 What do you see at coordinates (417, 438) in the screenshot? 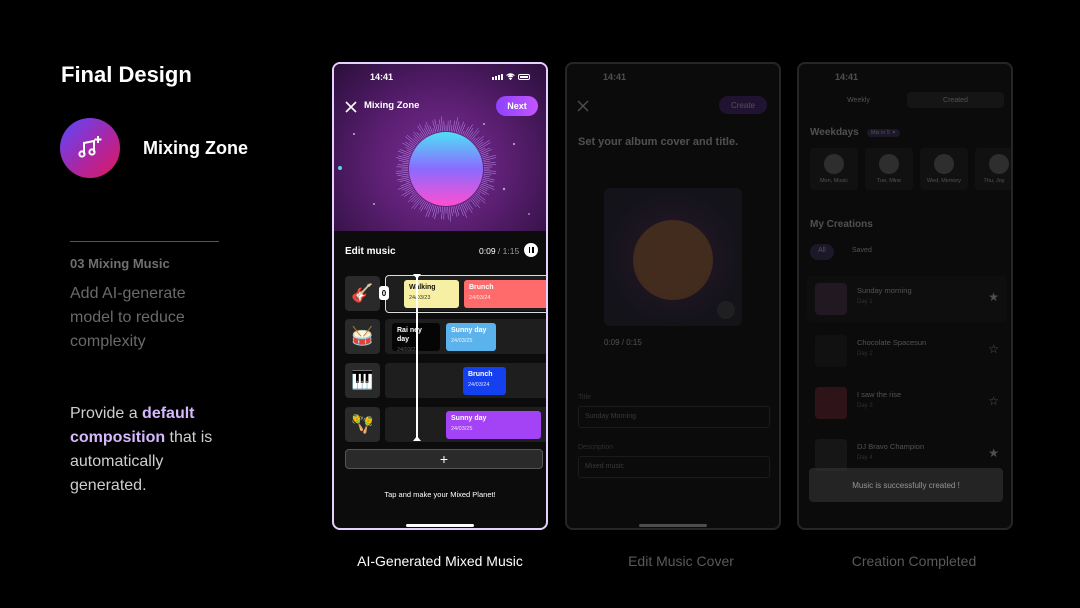
I see `playhead-bottom-marker` at bounding box center [417, 438].